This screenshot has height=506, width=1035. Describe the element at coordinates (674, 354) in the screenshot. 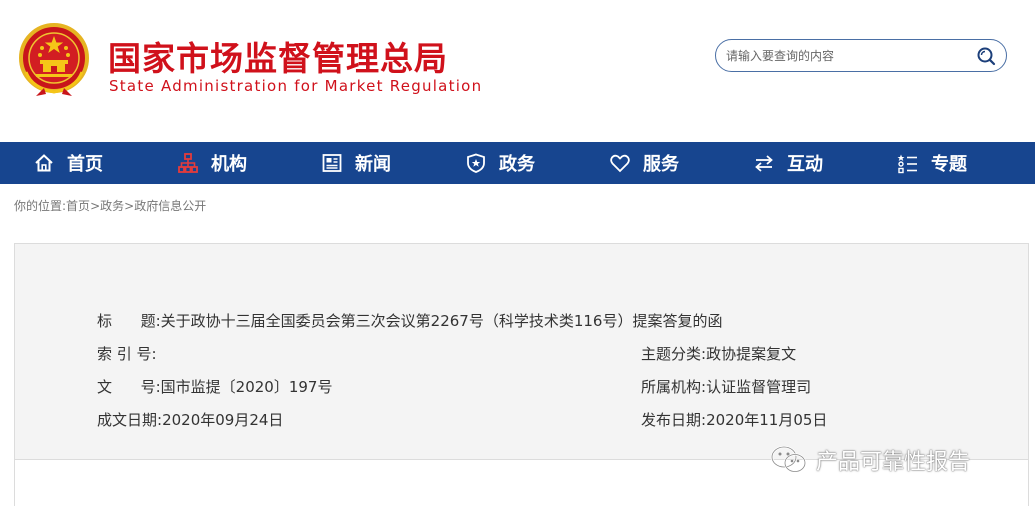

I see `category-label: 主题分类:` at that location.